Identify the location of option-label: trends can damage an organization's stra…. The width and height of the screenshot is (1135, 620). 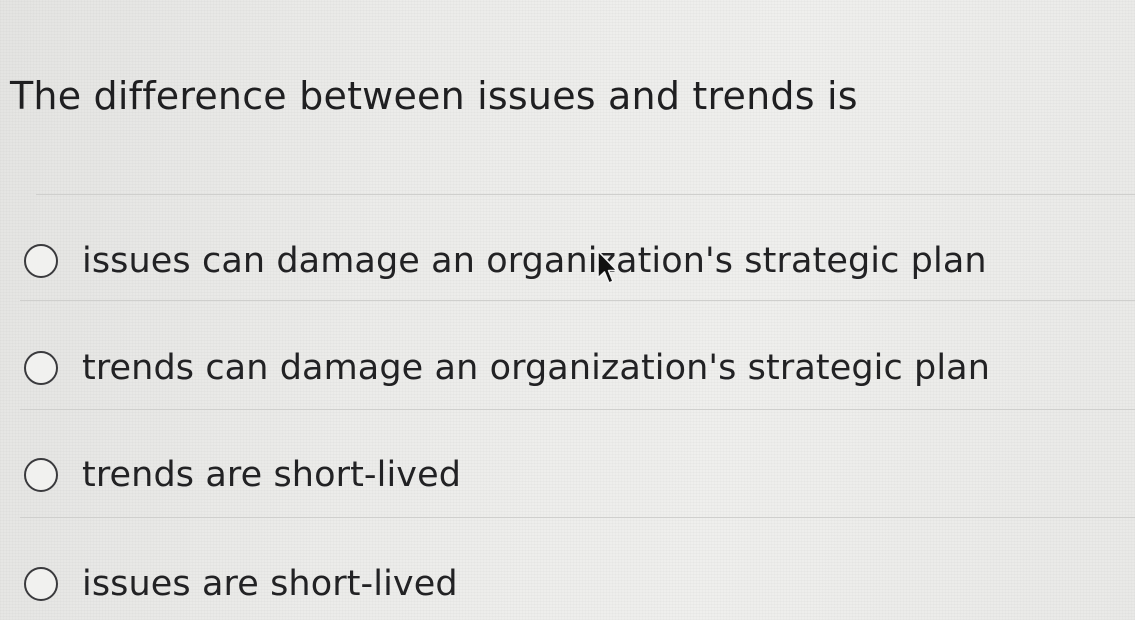
(536, 368).